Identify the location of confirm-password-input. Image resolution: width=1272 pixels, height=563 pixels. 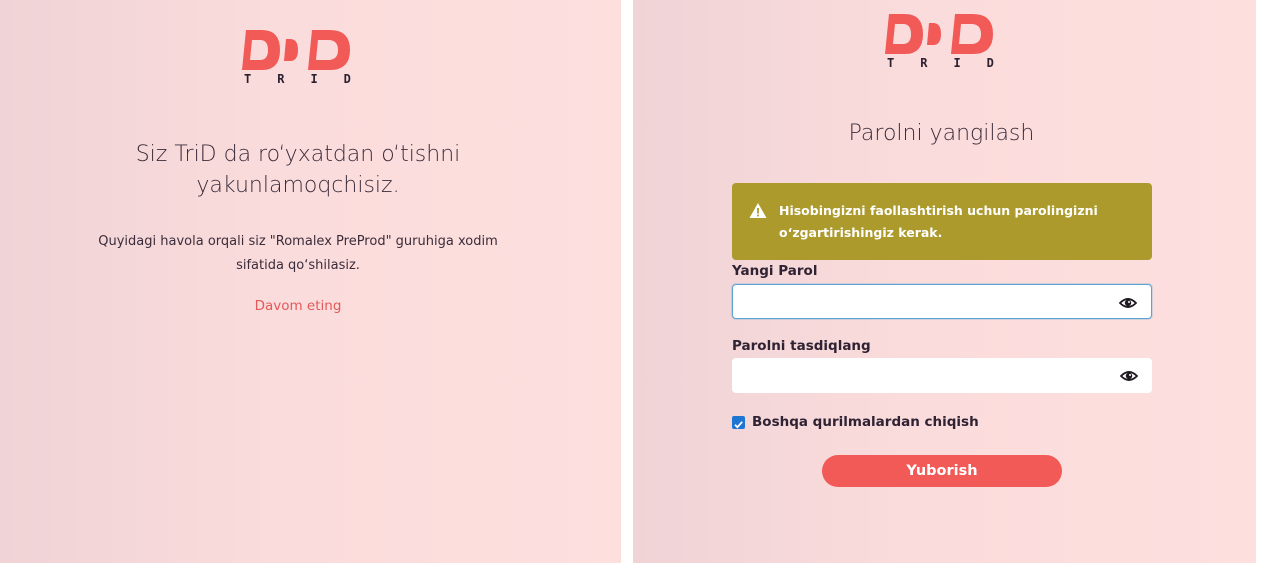
(922, 375).